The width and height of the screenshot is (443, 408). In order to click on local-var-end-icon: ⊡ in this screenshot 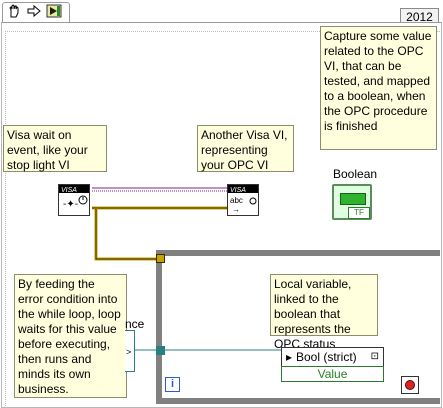, I will do `click(374, 356)`.